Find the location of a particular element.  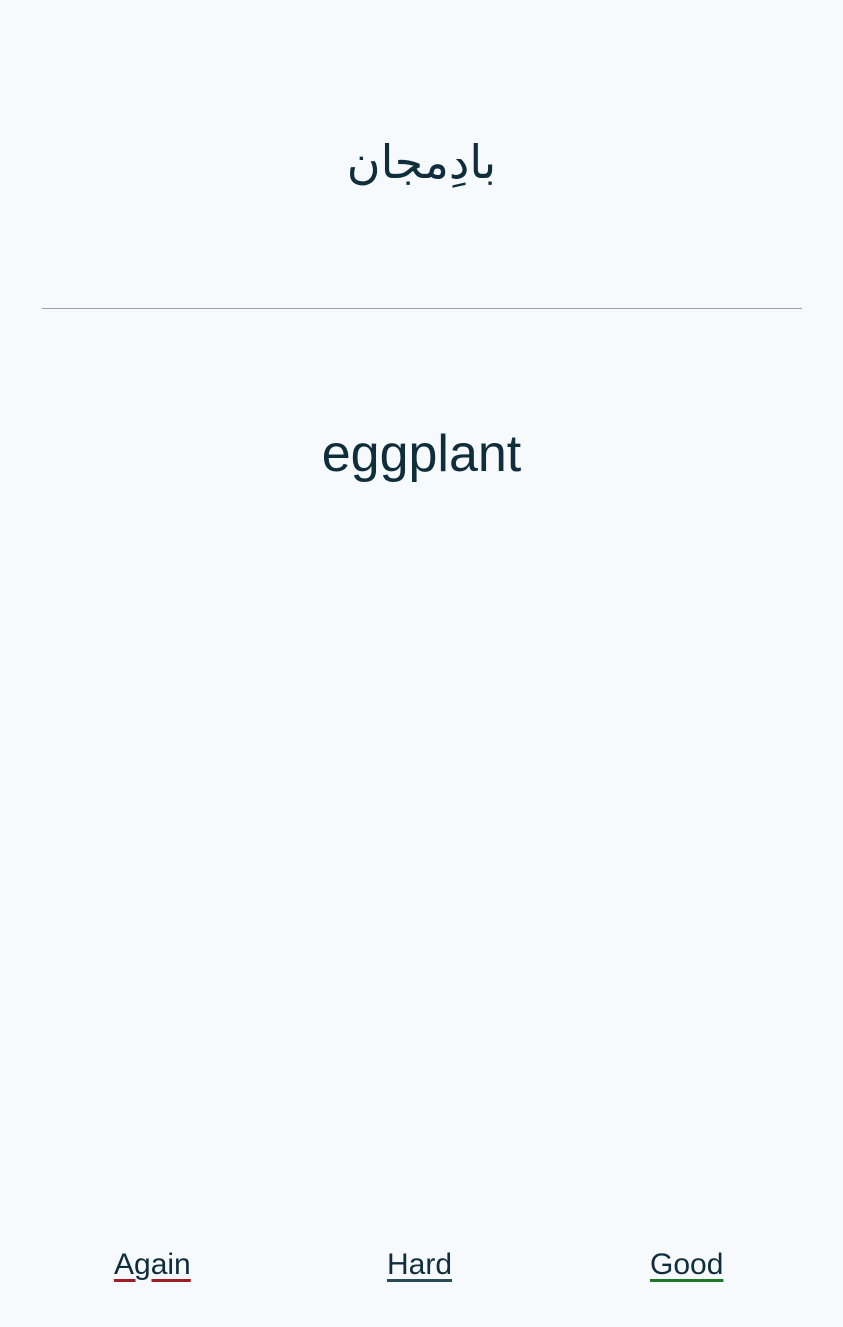

card-back-text: eggplant is located at coordinates (421, 454).